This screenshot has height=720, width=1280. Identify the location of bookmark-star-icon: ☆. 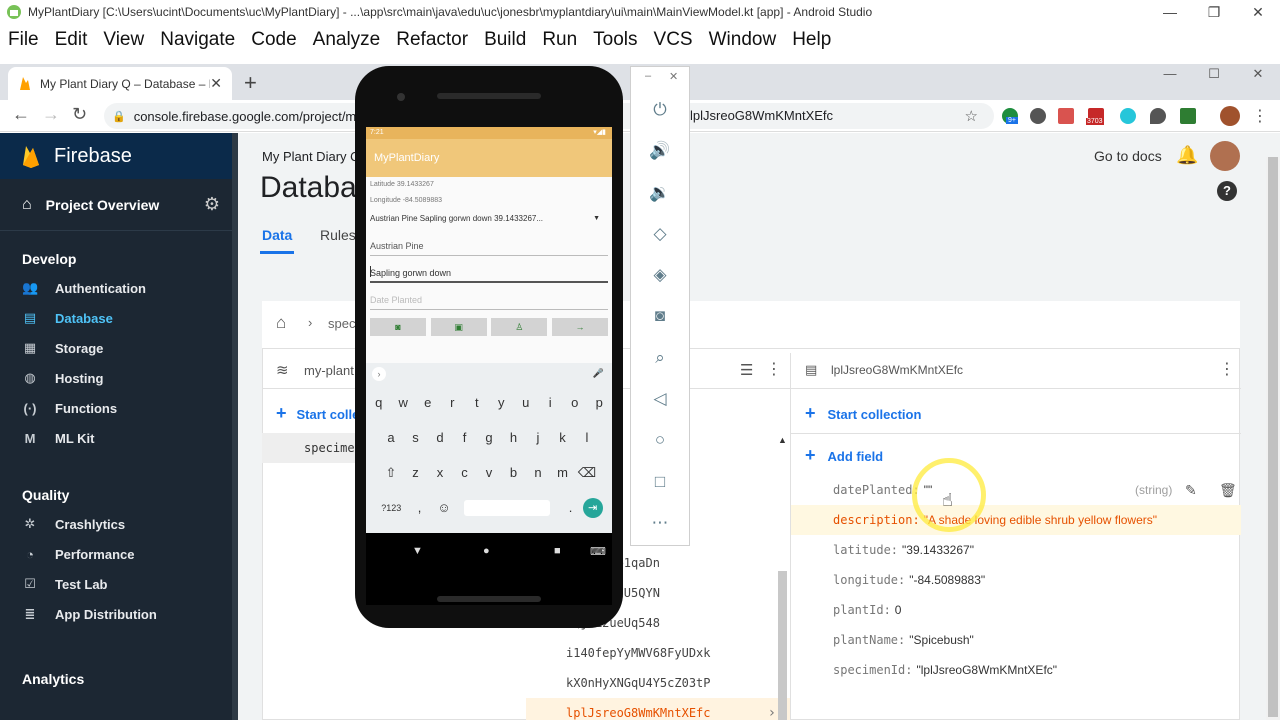
(971, 116).